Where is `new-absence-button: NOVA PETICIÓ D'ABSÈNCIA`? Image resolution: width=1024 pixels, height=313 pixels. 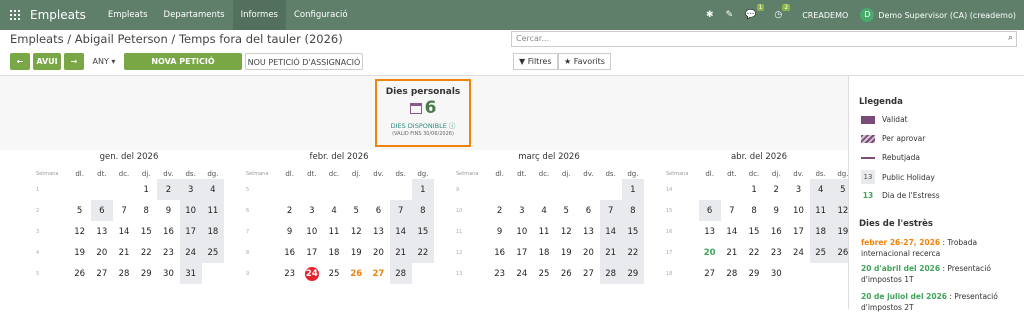
new-absence-button: NOVA PETICIÓ D'ABSÈNCIA is located at coordinates (183, 68).